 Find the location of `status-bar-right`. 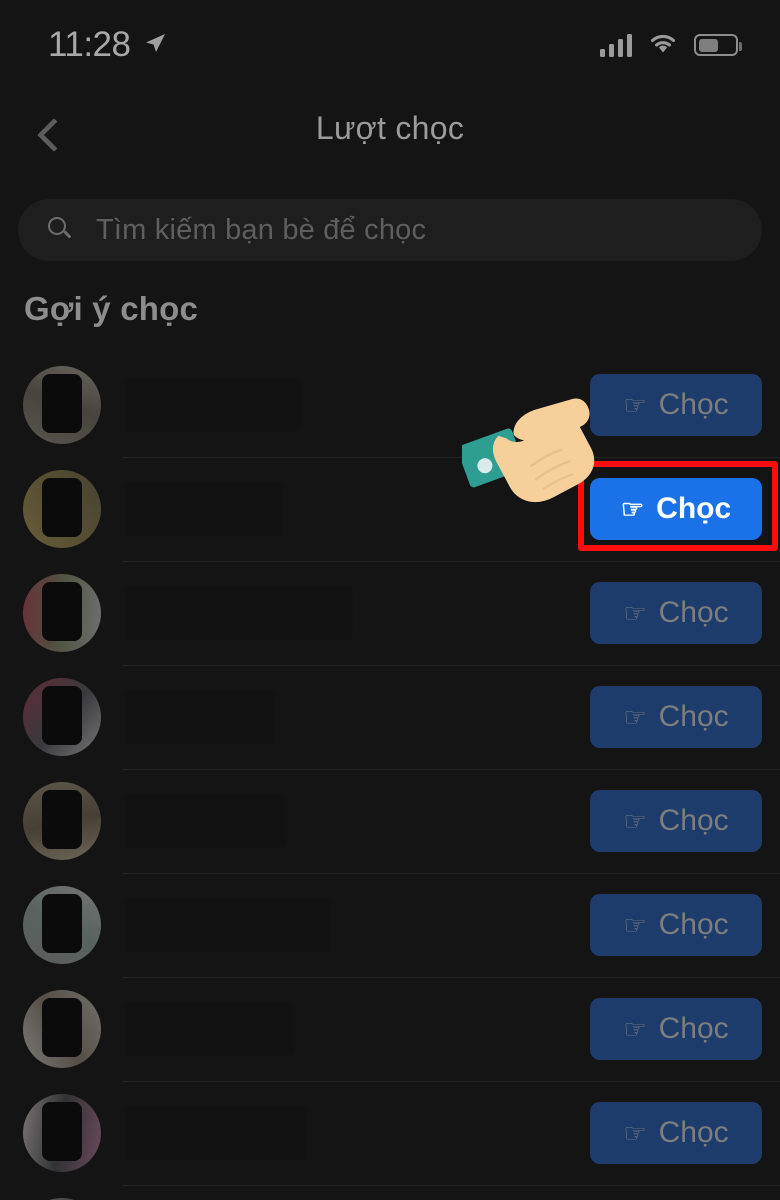

status-bar-right is located at coordinates (670, 45).